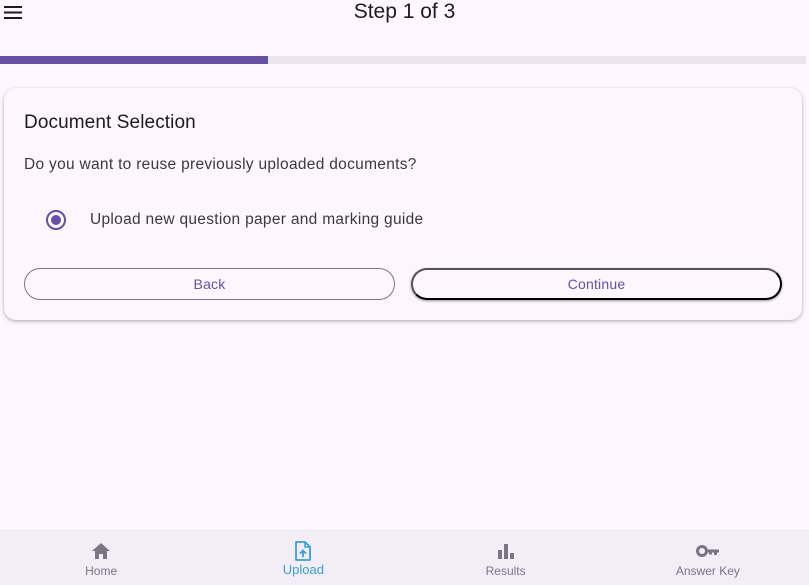 The image size is (809, 585). I want to click on radio-button-selected, so click(56, 220).